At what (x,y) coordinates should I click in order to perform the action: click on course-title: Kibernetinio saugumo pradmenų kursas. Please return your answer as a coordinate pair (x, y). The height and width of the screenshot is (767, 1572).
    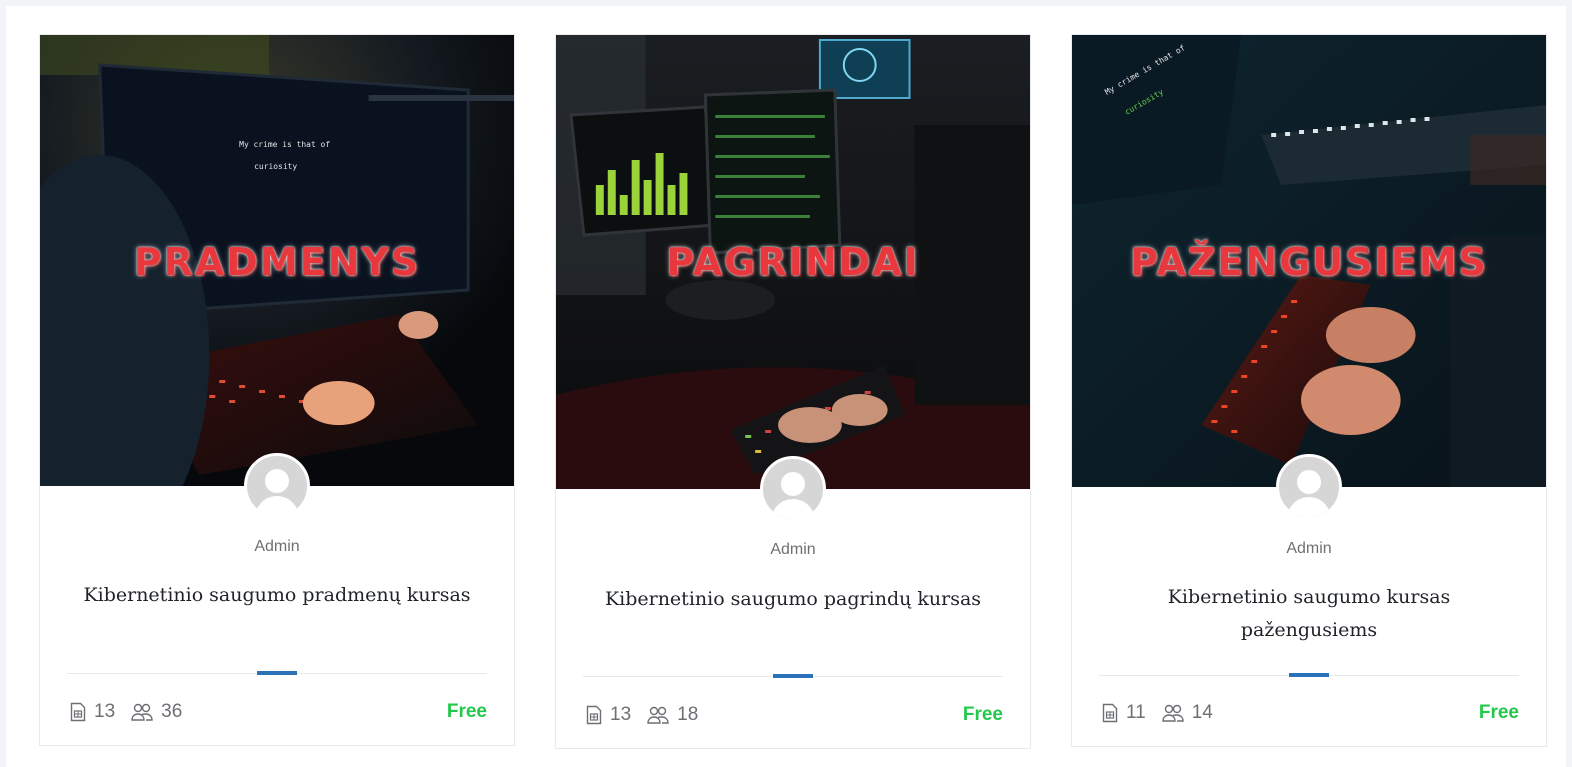
    Looking at the image, I should click on (277, 595).